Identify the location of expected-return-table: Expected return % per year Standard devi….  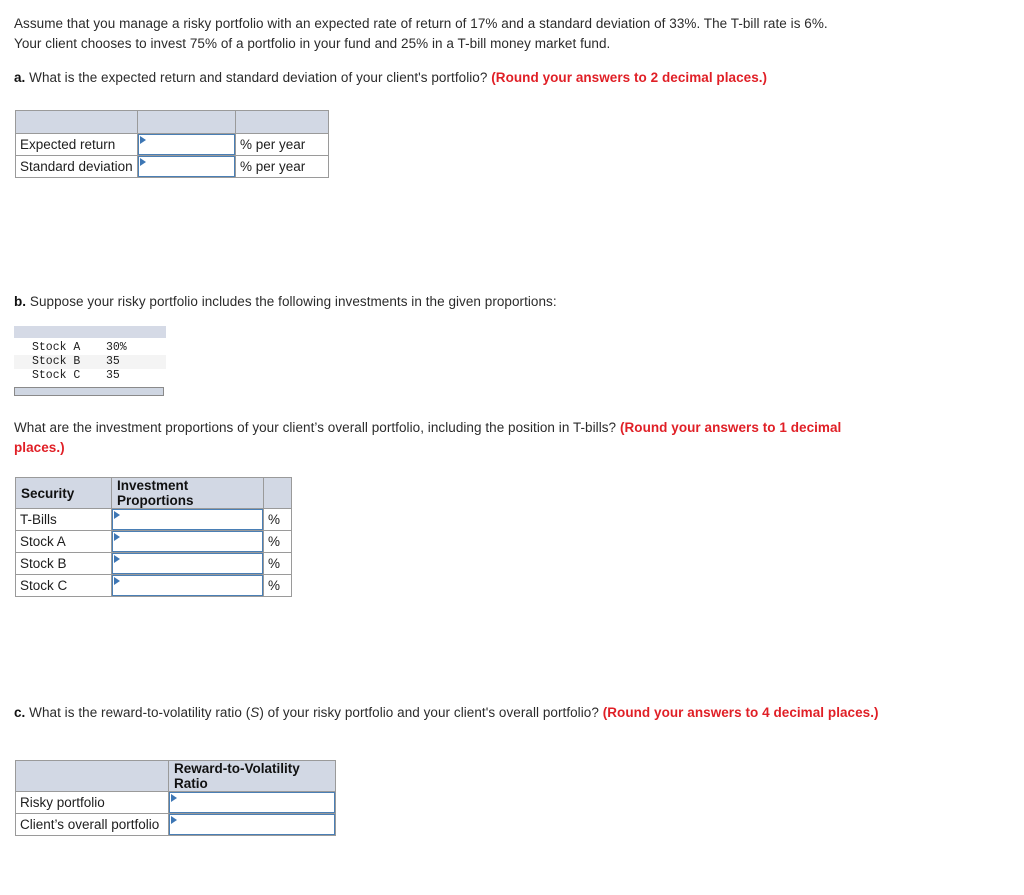
(172, 144).